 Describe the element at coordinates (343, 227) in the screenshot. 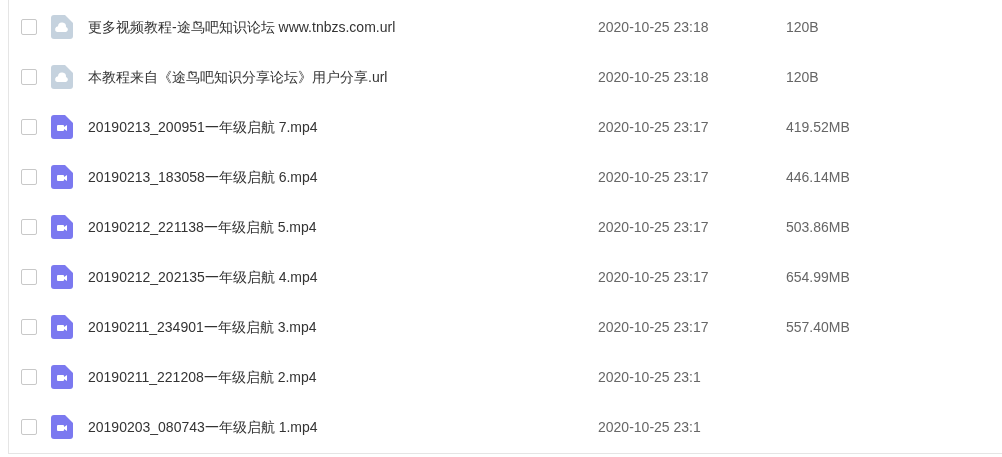

I see `file-name: 20190212_221138一年级启航 5.mp4` at that location.